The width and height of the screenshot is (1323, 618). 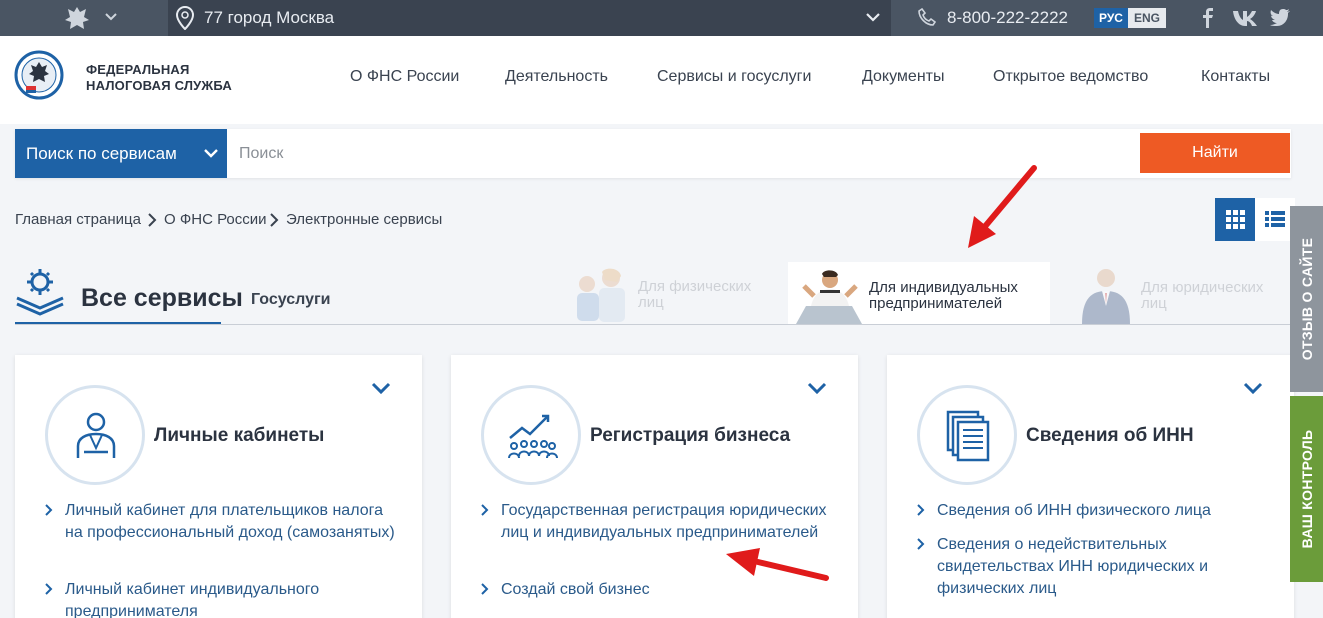 I want to click on top-bar: 77 город Москва 8-800-222-2222 РУС ENG, so click(x=661, y=18).